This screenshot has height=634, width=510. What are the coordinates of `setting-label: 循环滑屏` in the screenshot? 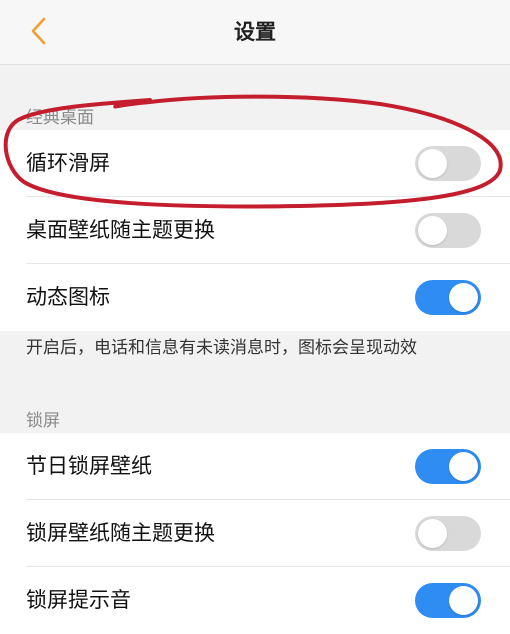 It's located at (68, 163).